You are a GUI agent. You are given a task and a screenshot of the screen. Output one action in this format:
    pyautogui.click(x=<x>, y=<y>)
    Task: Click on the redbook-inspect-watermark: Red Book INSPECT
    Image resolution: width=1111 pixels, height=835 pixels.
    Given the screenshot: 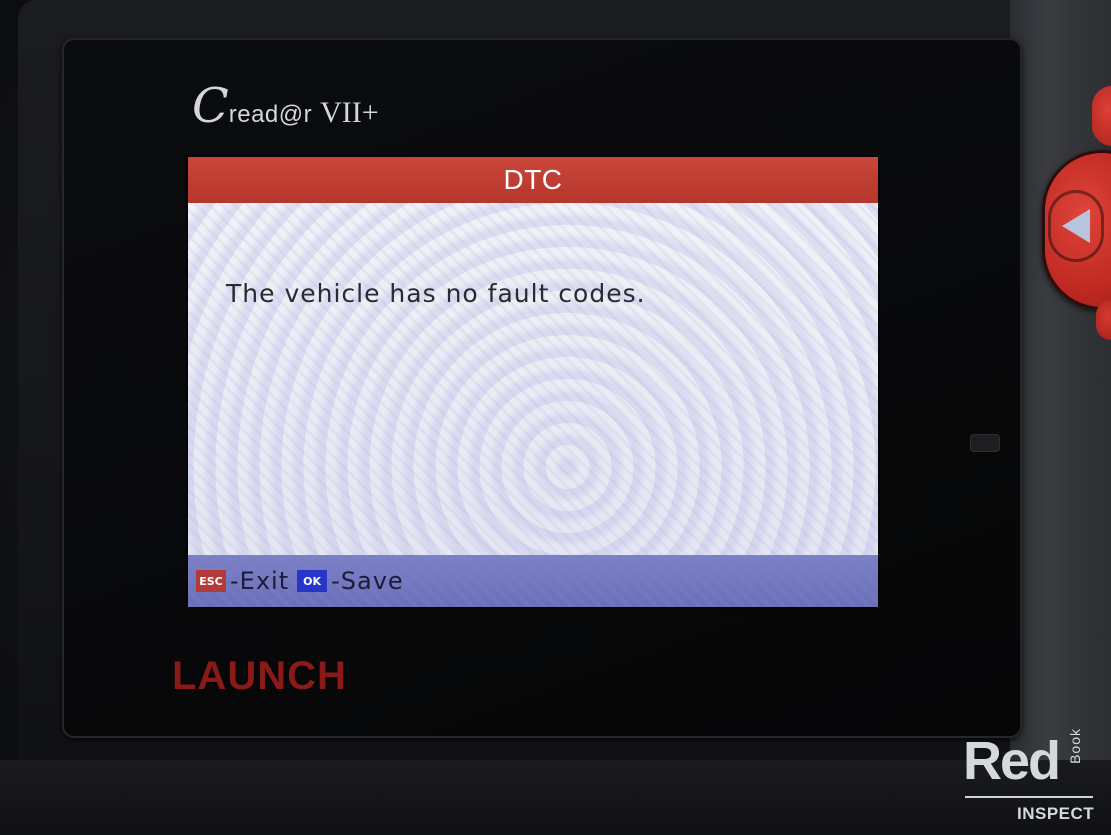 What is the action you would take?
    pyautogui.click(x=1030, y=778)
    